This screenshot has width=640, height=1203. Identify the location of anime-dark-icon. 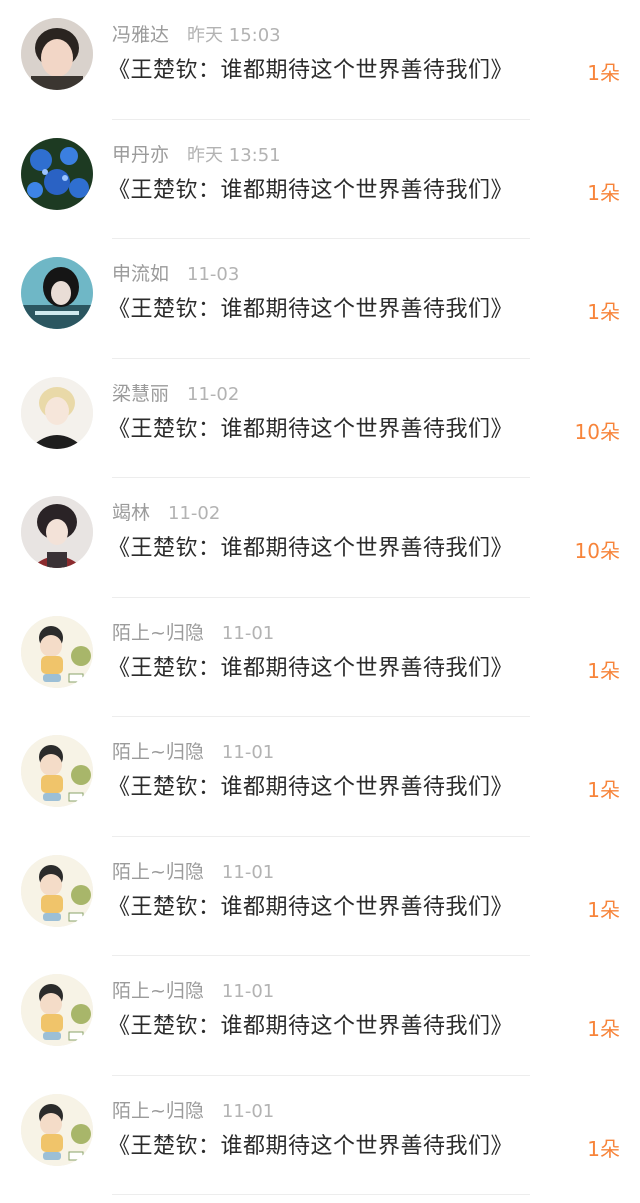
(57, 293).